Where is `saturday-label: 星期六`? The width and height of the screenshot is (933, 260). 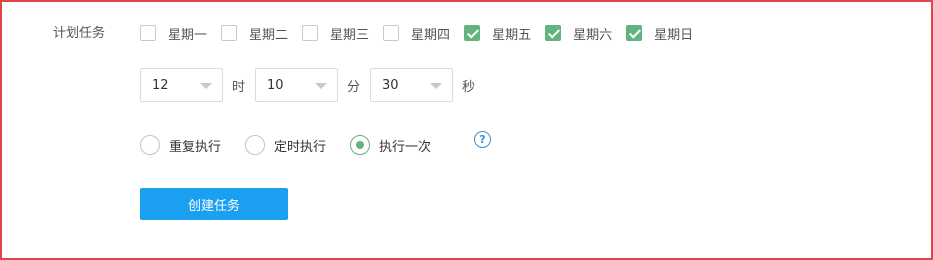 saturday-label: 星期六 is located at coordinates (593, 35).